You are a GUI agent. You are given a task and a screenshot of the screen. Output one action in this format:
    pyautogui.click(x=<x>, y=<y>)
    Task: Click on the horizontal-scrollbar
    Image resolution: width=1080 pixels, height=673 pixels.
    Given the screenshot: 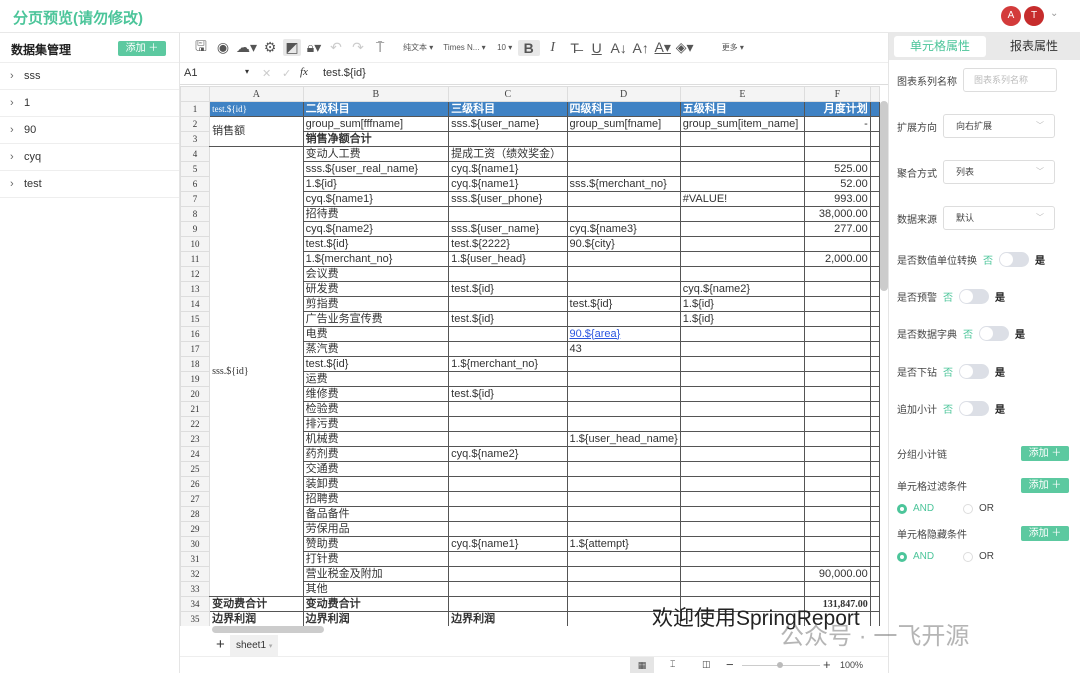 What is the action you would take?
    pyautogui.click(x=268, y=629)
    